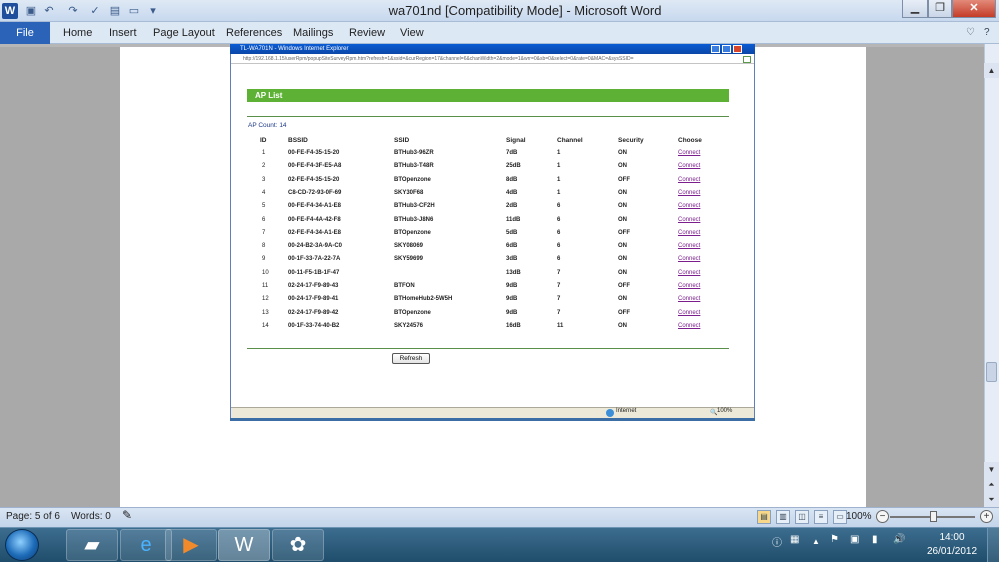 Image resolution: width=999 pixels, height=562 pixels. Describe the element at coordinates (115, 11) in the screenshot. I see `print-preview-icon: ▤` at that location.